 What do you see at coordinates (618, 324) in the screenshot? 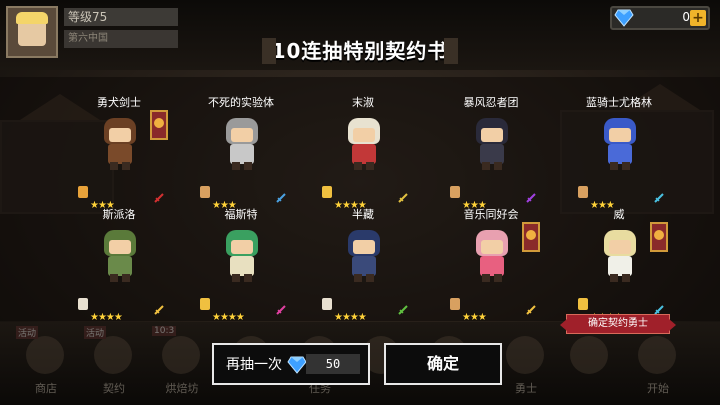
I see `confirm-hero-ribbon: 确定契约勇士` at bounding box center [618, 324].